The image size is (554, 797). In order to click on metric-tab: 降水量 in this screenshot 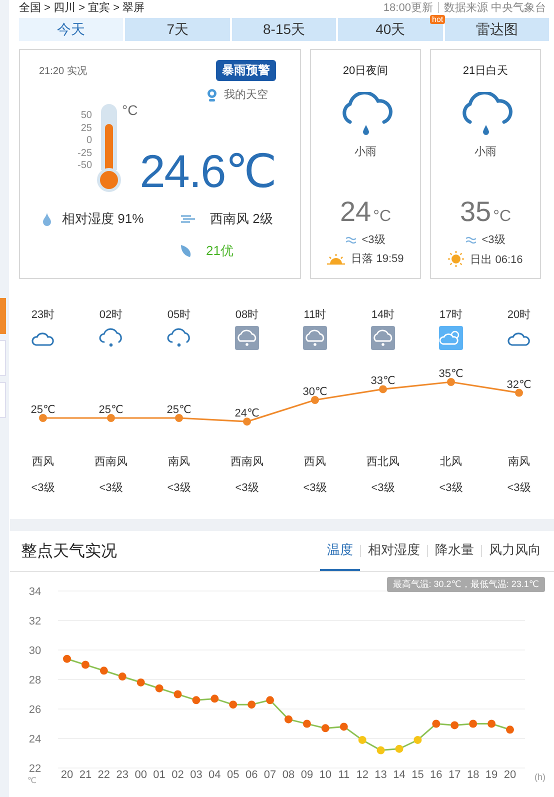, I will do `click(454, 551)`.